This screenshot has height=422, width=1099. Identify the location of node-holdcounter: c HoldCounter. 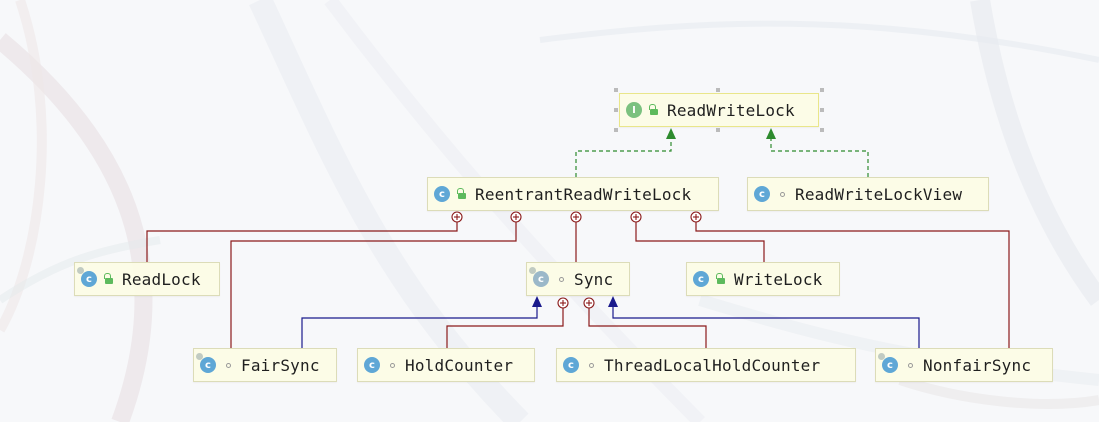
(446, 365).